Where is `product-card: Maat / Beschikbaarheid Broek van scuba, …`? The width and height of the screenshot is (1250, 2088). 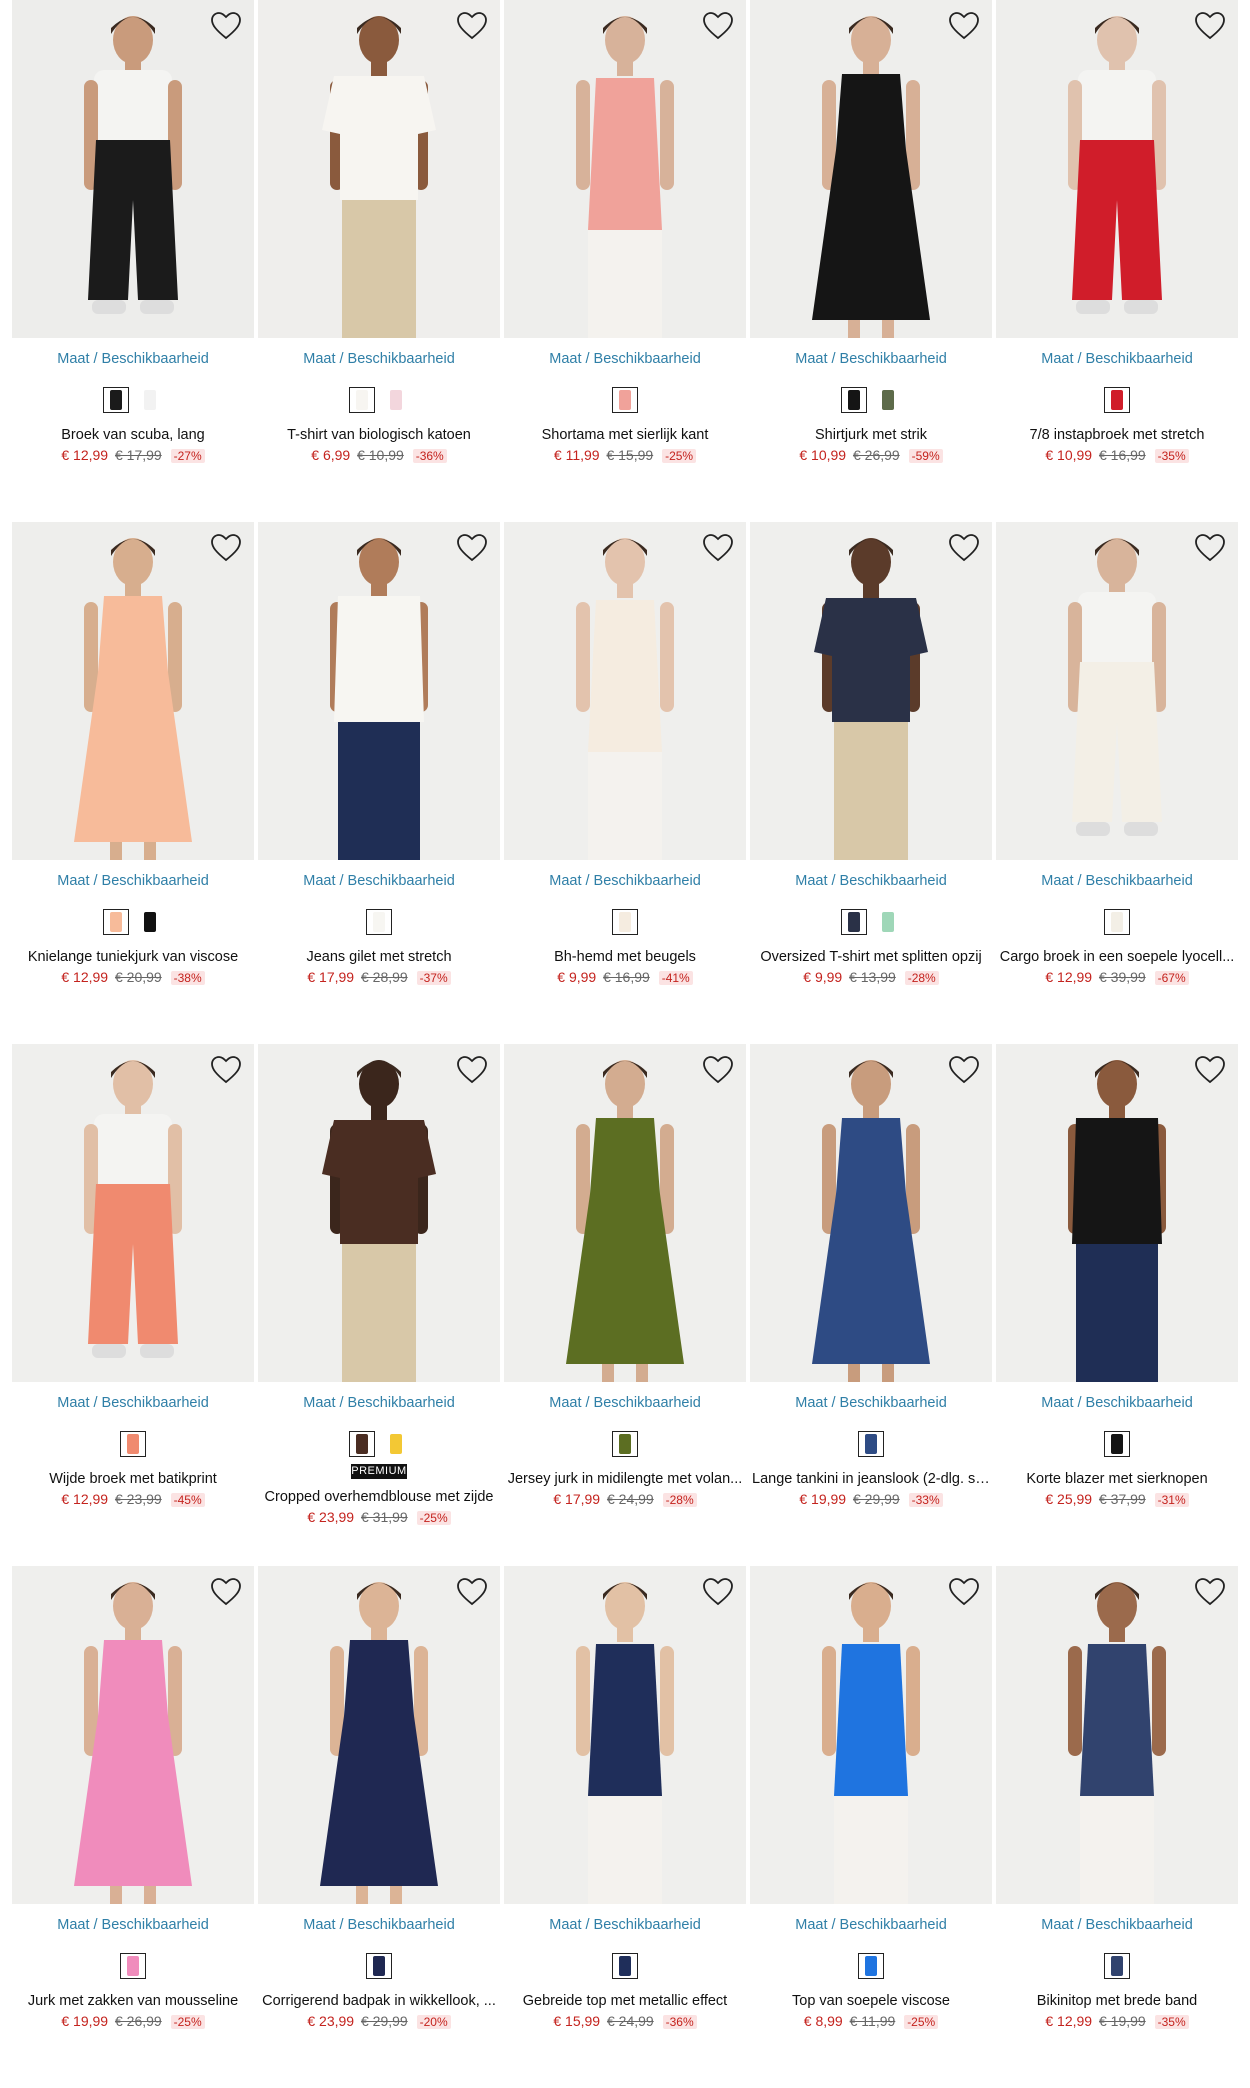
product-card: Maat / Beschikbaarheid Broek van scuba, … is located at coordinates (133, 261).